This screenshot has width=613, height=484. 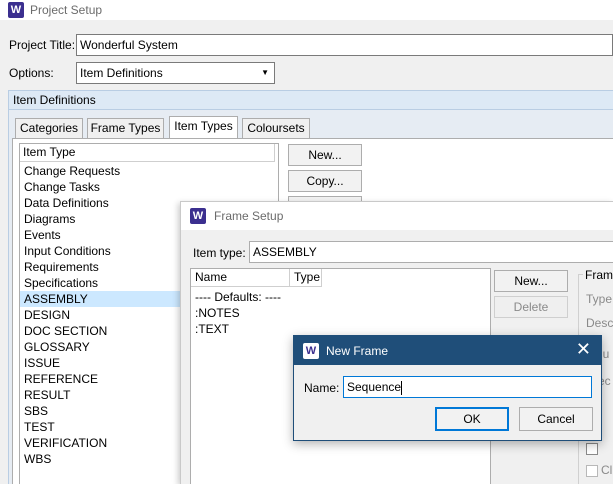 I want to click on new-frame-titlebar: W New Frame ✕, so click(x=447, y=350).